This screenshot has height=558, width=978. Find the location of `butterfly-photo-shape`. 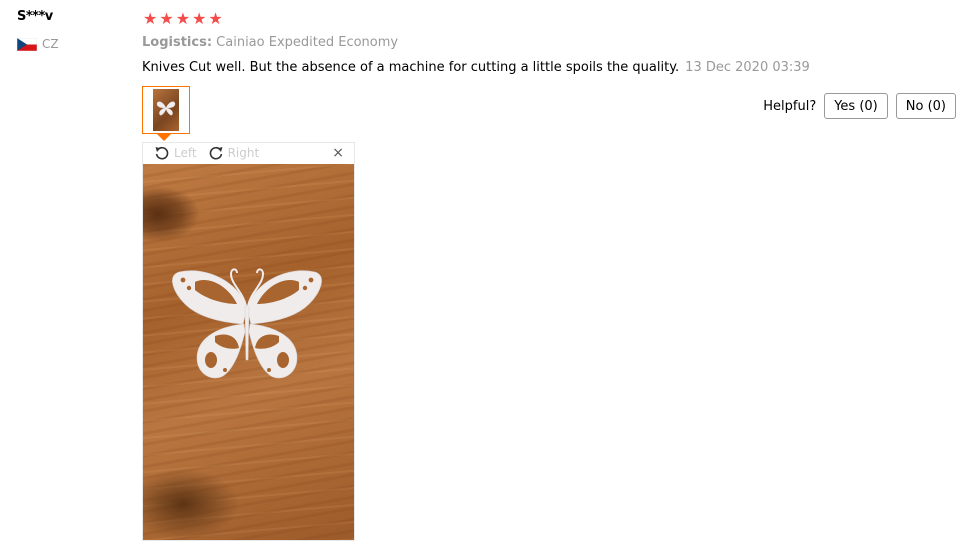

butterfly-photo-shape is located at coordinates (247, 323).